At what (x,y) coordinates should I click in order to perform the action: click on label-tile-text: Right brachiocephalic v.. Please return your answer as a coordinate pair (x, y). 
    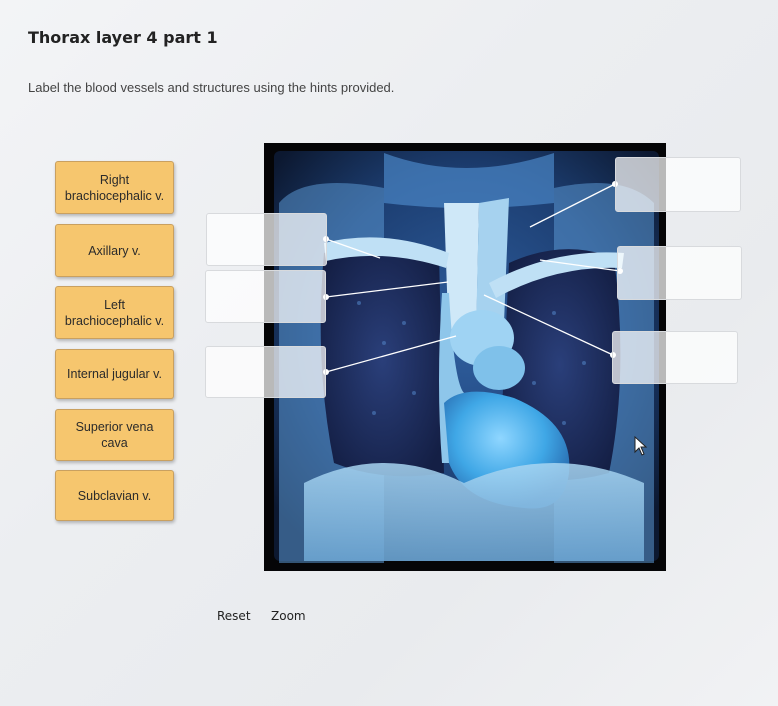
    Looking at the image, I should click on (114, 187).